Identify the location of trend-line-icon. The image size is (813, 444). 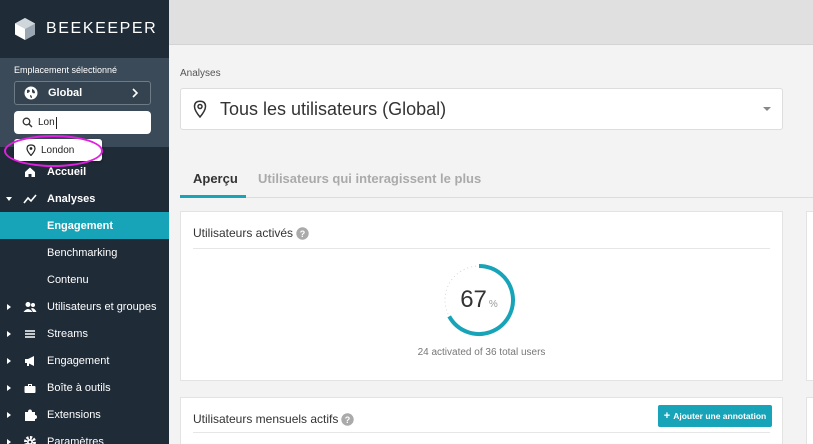
(30, 198).